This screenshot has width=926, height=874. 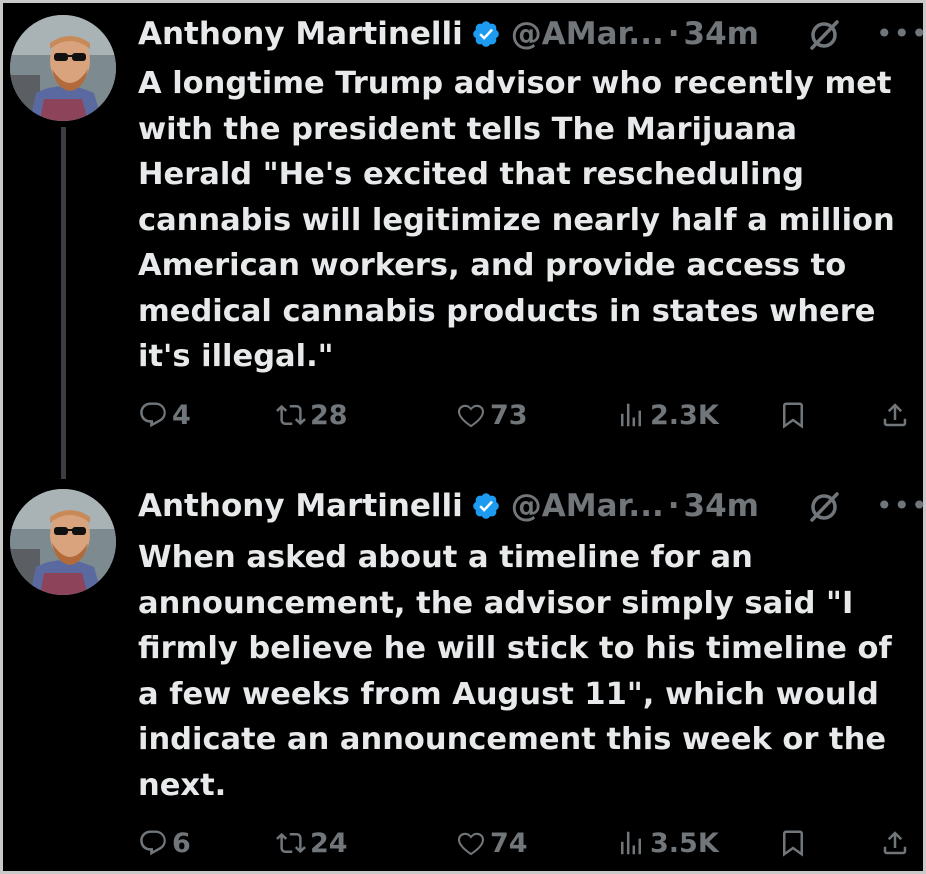 I want to click on view-count: 3.5K, so click(x=684, y=843).